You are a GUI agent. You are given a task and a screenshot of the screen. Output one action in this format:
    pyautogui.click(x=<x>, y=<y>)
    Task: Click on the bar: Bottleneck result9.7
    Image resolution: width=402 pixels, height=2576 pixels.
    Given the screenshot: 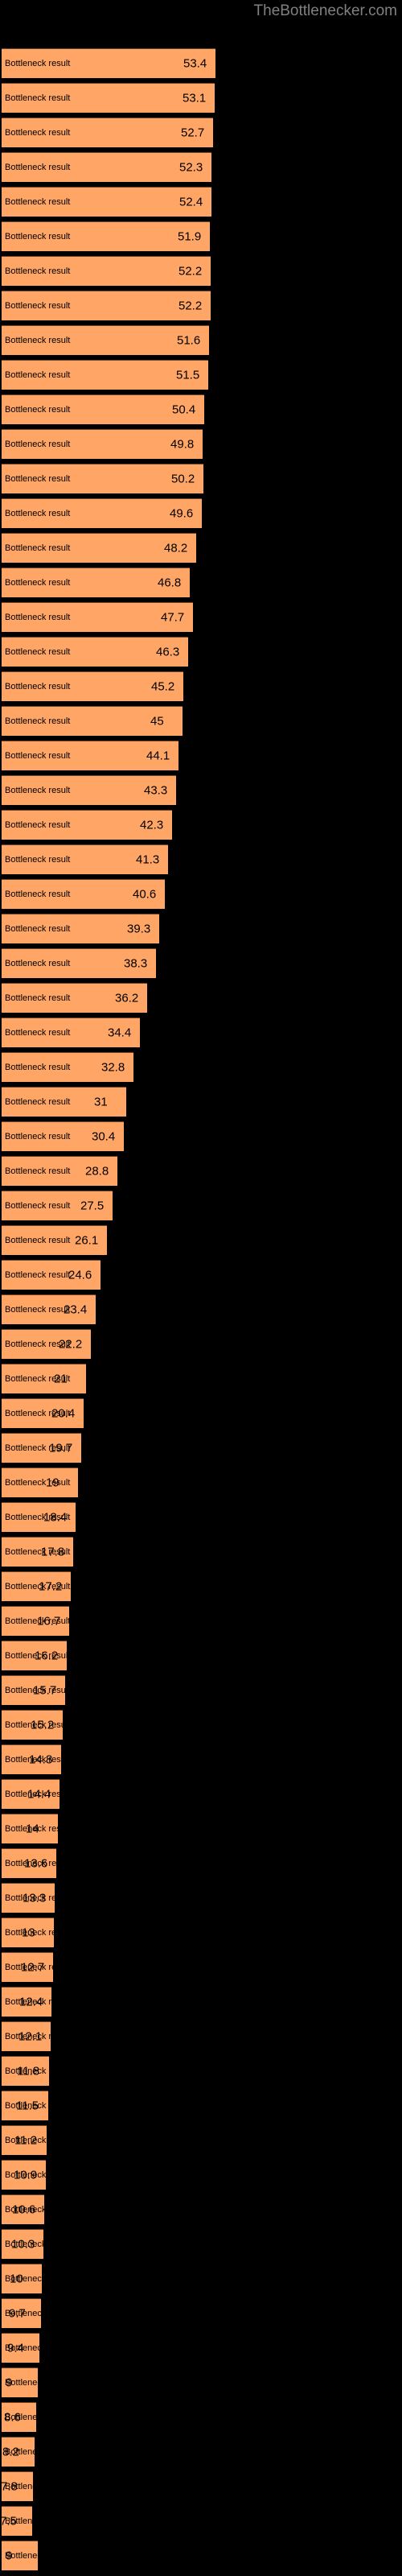 What is the action you would take?
    pyautogui.click(x=21, y=2313)
    